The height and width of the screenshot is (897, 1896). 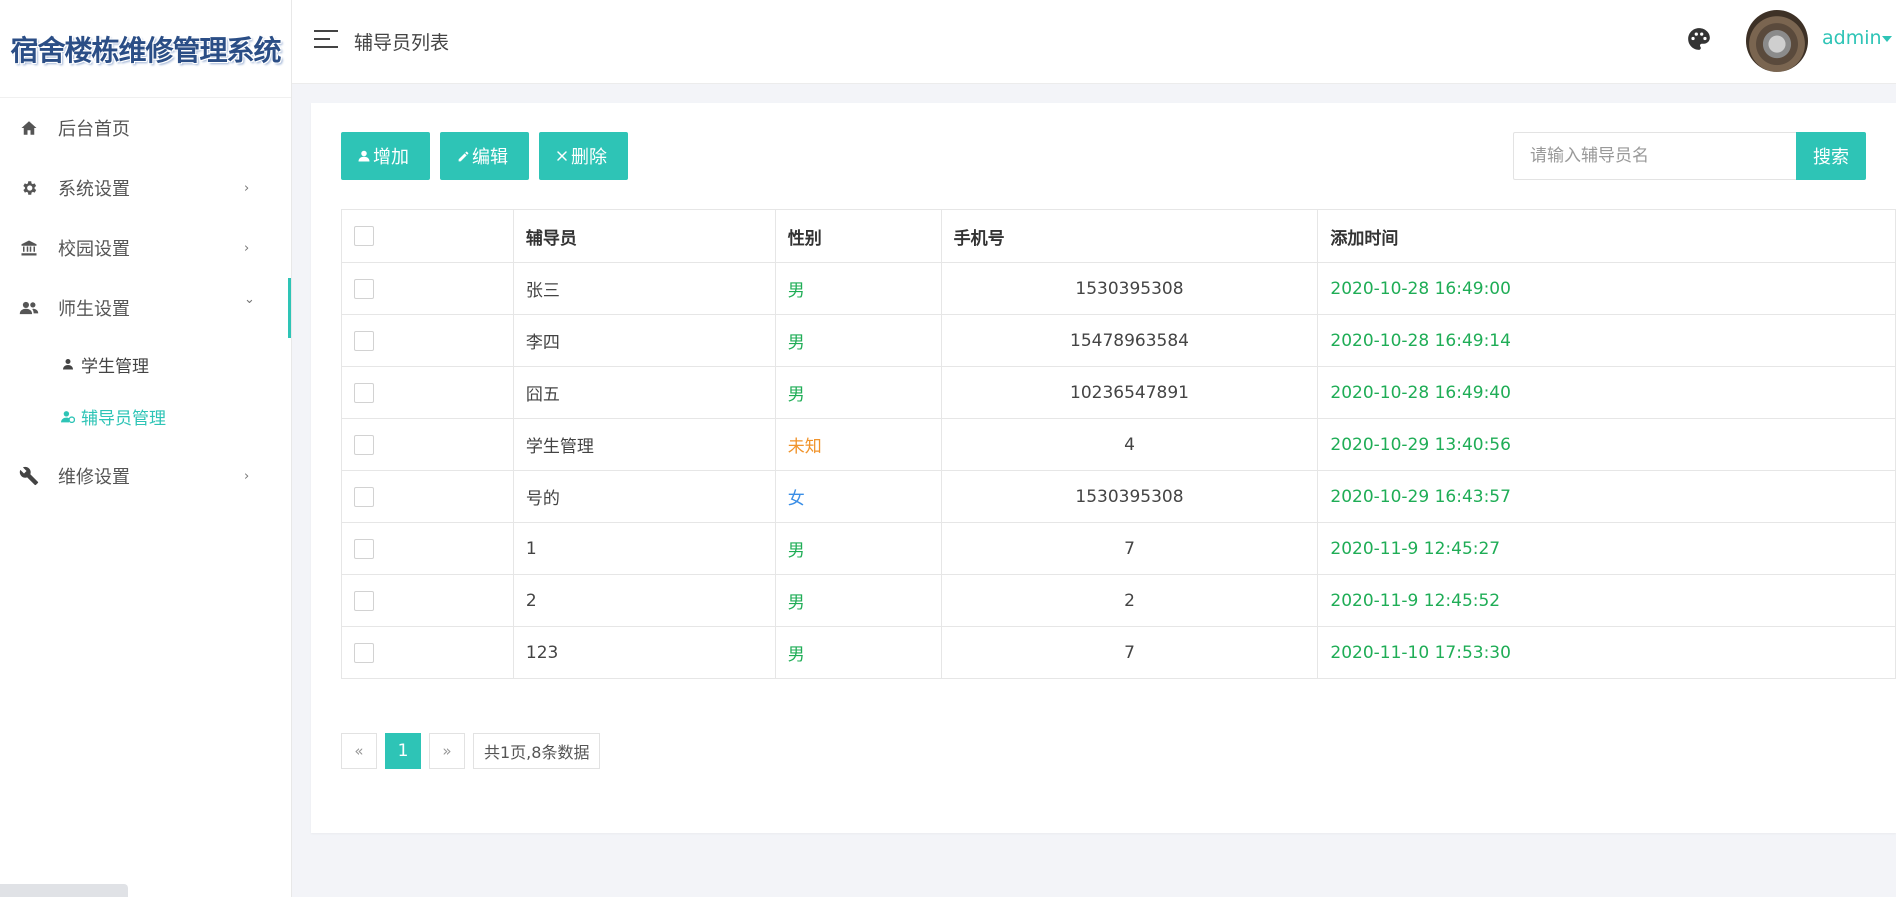 I want to click on table-row: 号的 女 1530395308 2020-10-29 16:43:57, so click(x=1118, y=496).